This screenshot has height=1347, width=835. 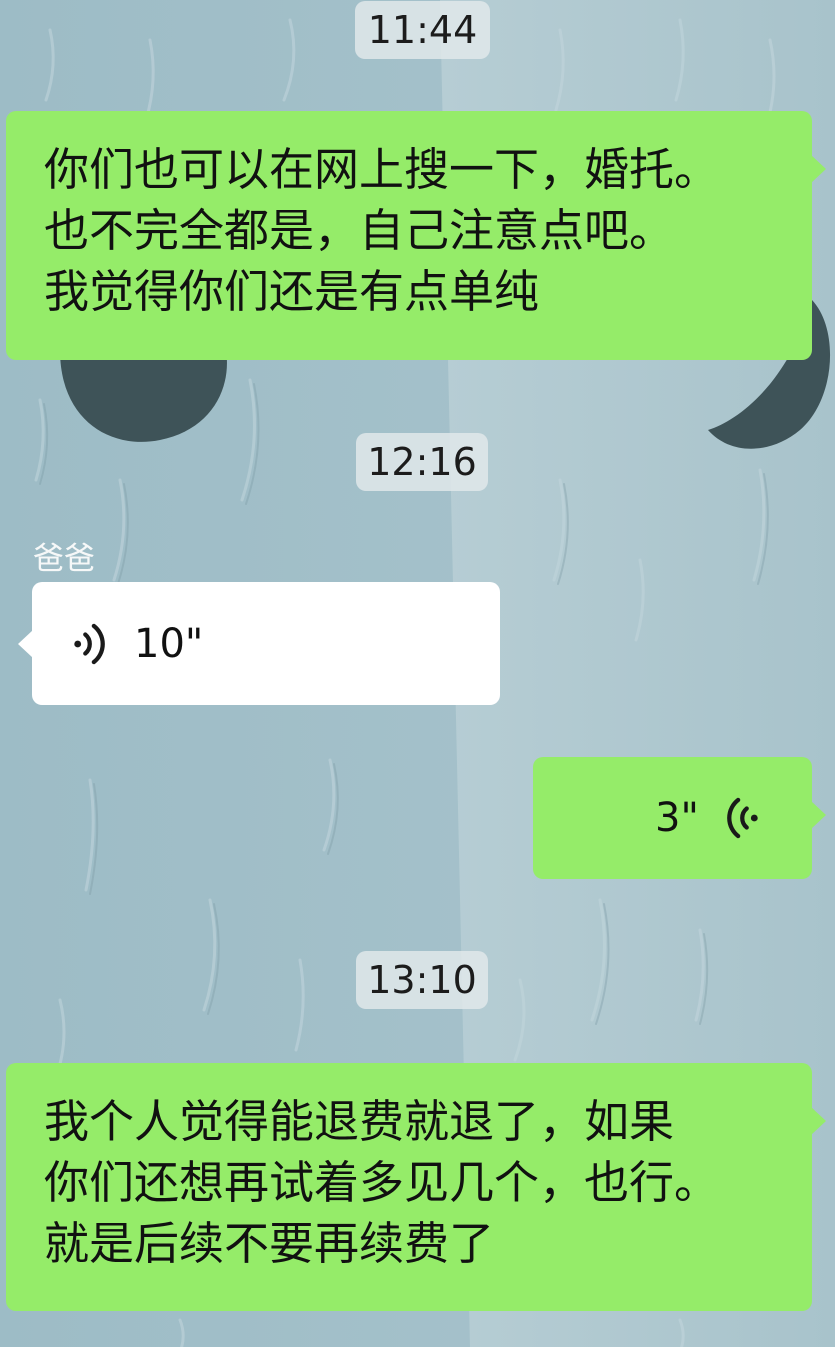 I want to click on message-line: 就是后续不要再续费了, so click(x=269, y=1243).